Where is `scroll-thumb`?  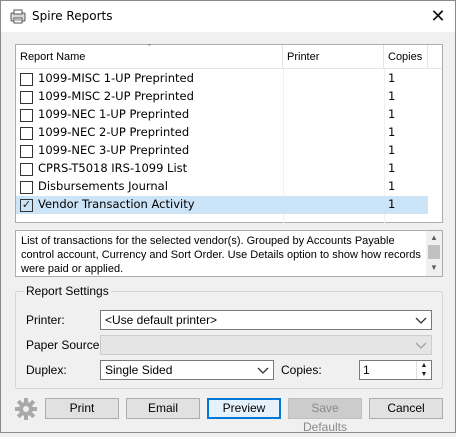 scroll-thumb is located at coordinates (434, 252).